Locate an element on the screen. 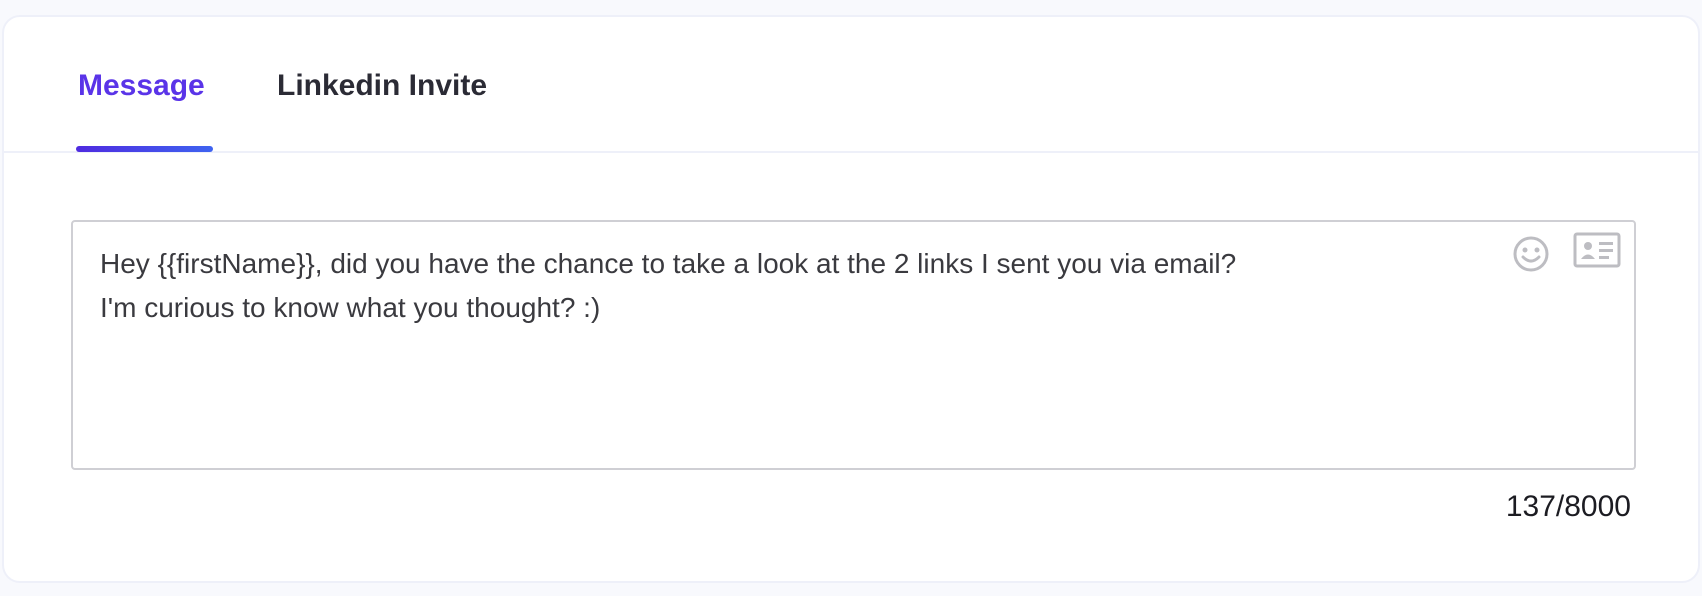 The height and width of the screenshot is (596, 1702). smiley-icon is located at coordinates (1531, 254).